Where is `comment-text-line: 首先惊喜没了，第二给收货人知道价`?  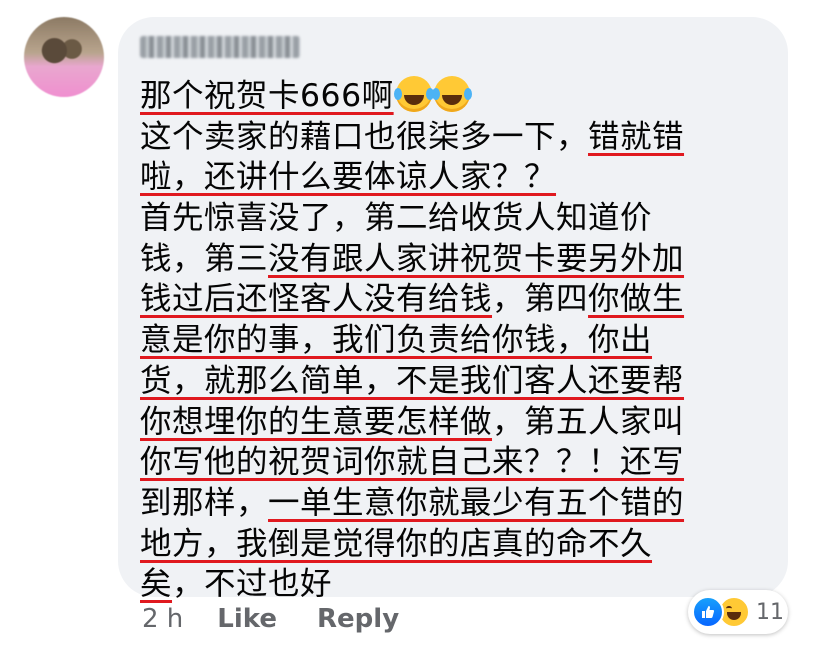
comment-text-line: 首先惊喜没了，第二给收货人知道价 is located at coordinates (460, 218).